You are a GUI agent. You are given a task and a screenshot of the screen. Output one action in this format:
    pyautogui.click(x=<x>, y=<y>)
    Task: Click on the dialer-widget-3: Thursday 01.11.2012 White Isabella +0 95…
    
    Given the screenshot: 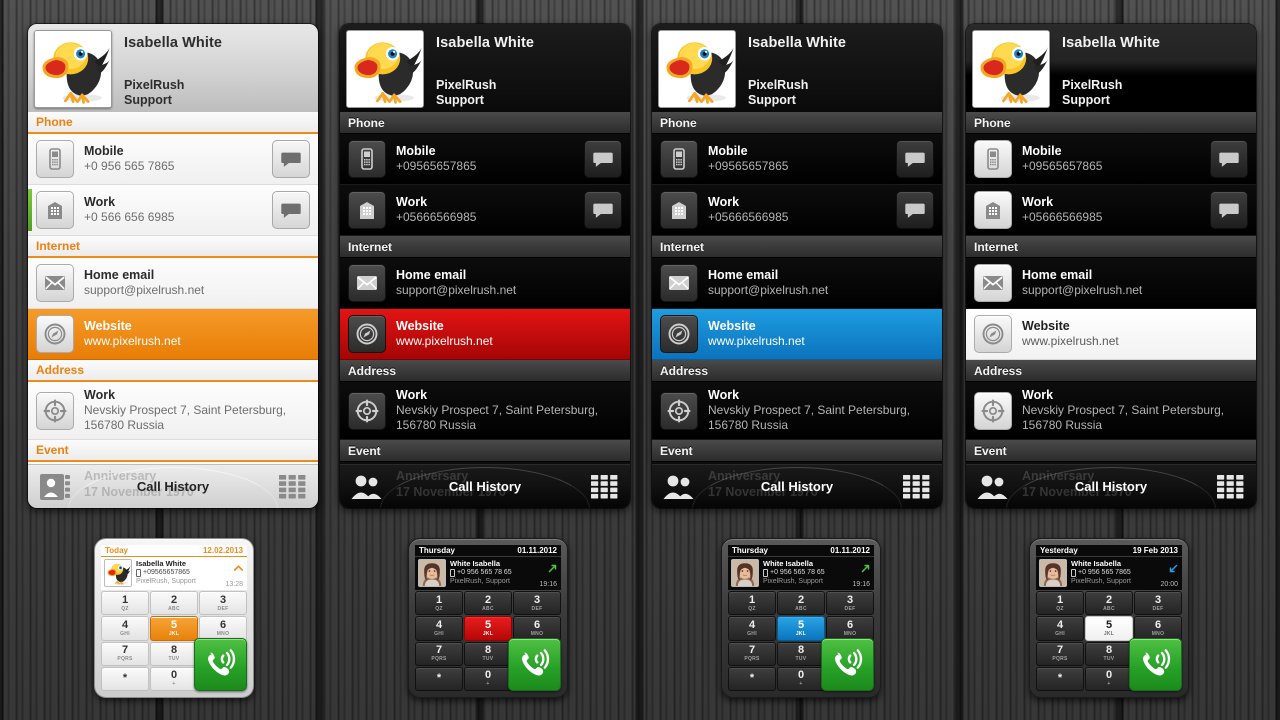 What is the action you would take?
    pyautogui.click(x=801, y=618)
    